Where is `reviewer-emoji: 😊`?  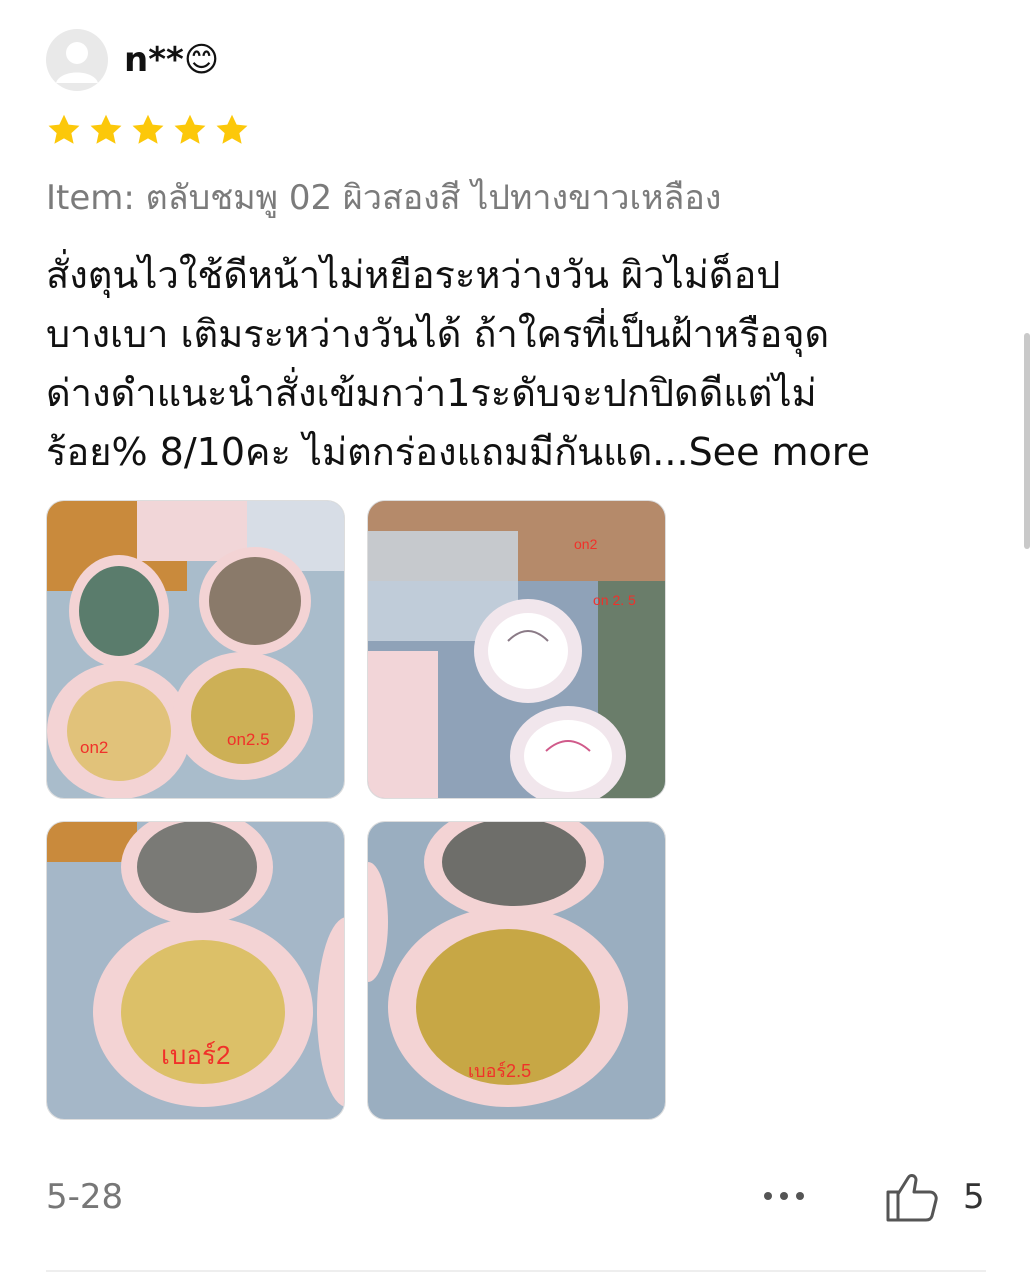 reviewer-emoji: 😊 is located at coordinates (201, 60).